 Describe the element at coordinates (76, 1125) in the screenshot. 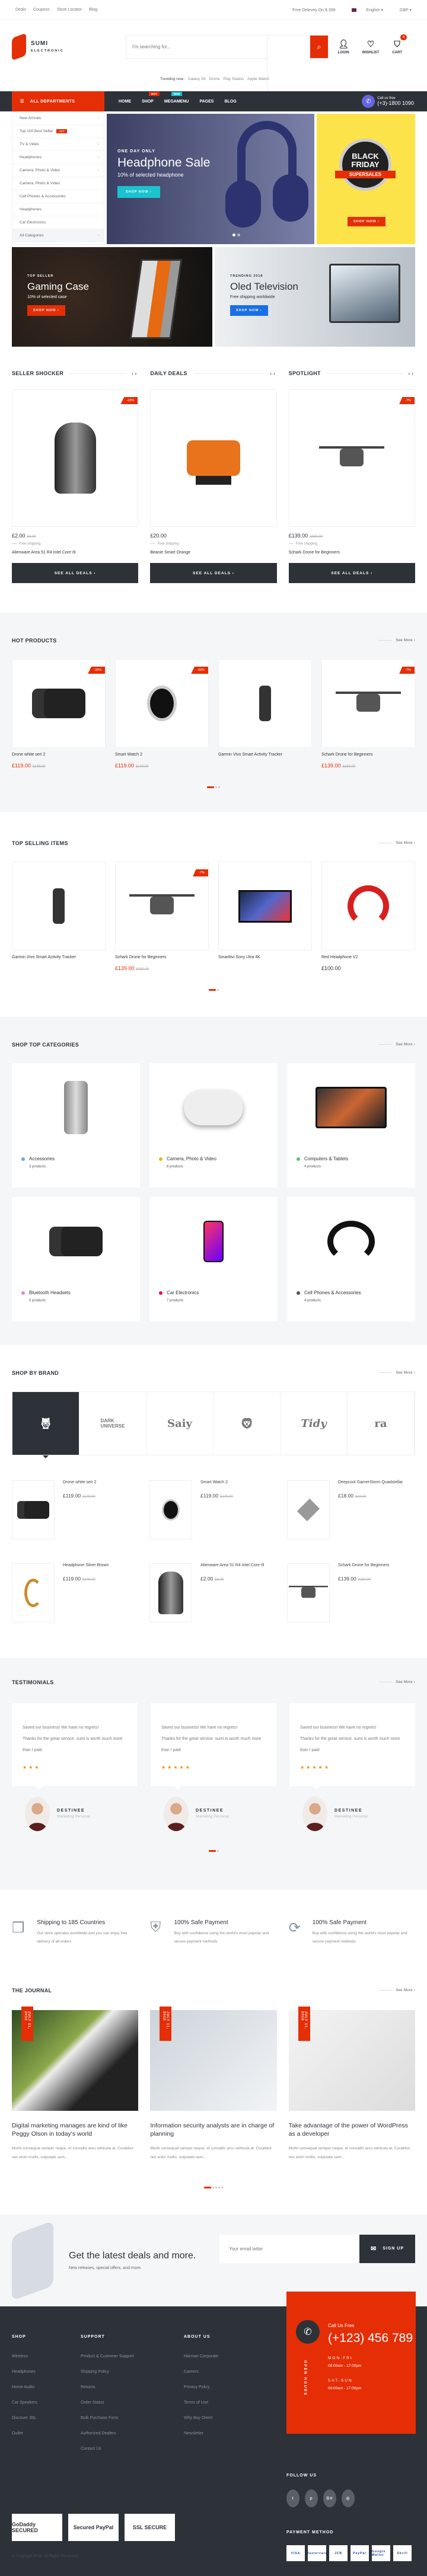

I see `category-card: Accessories 3 products` at that location.